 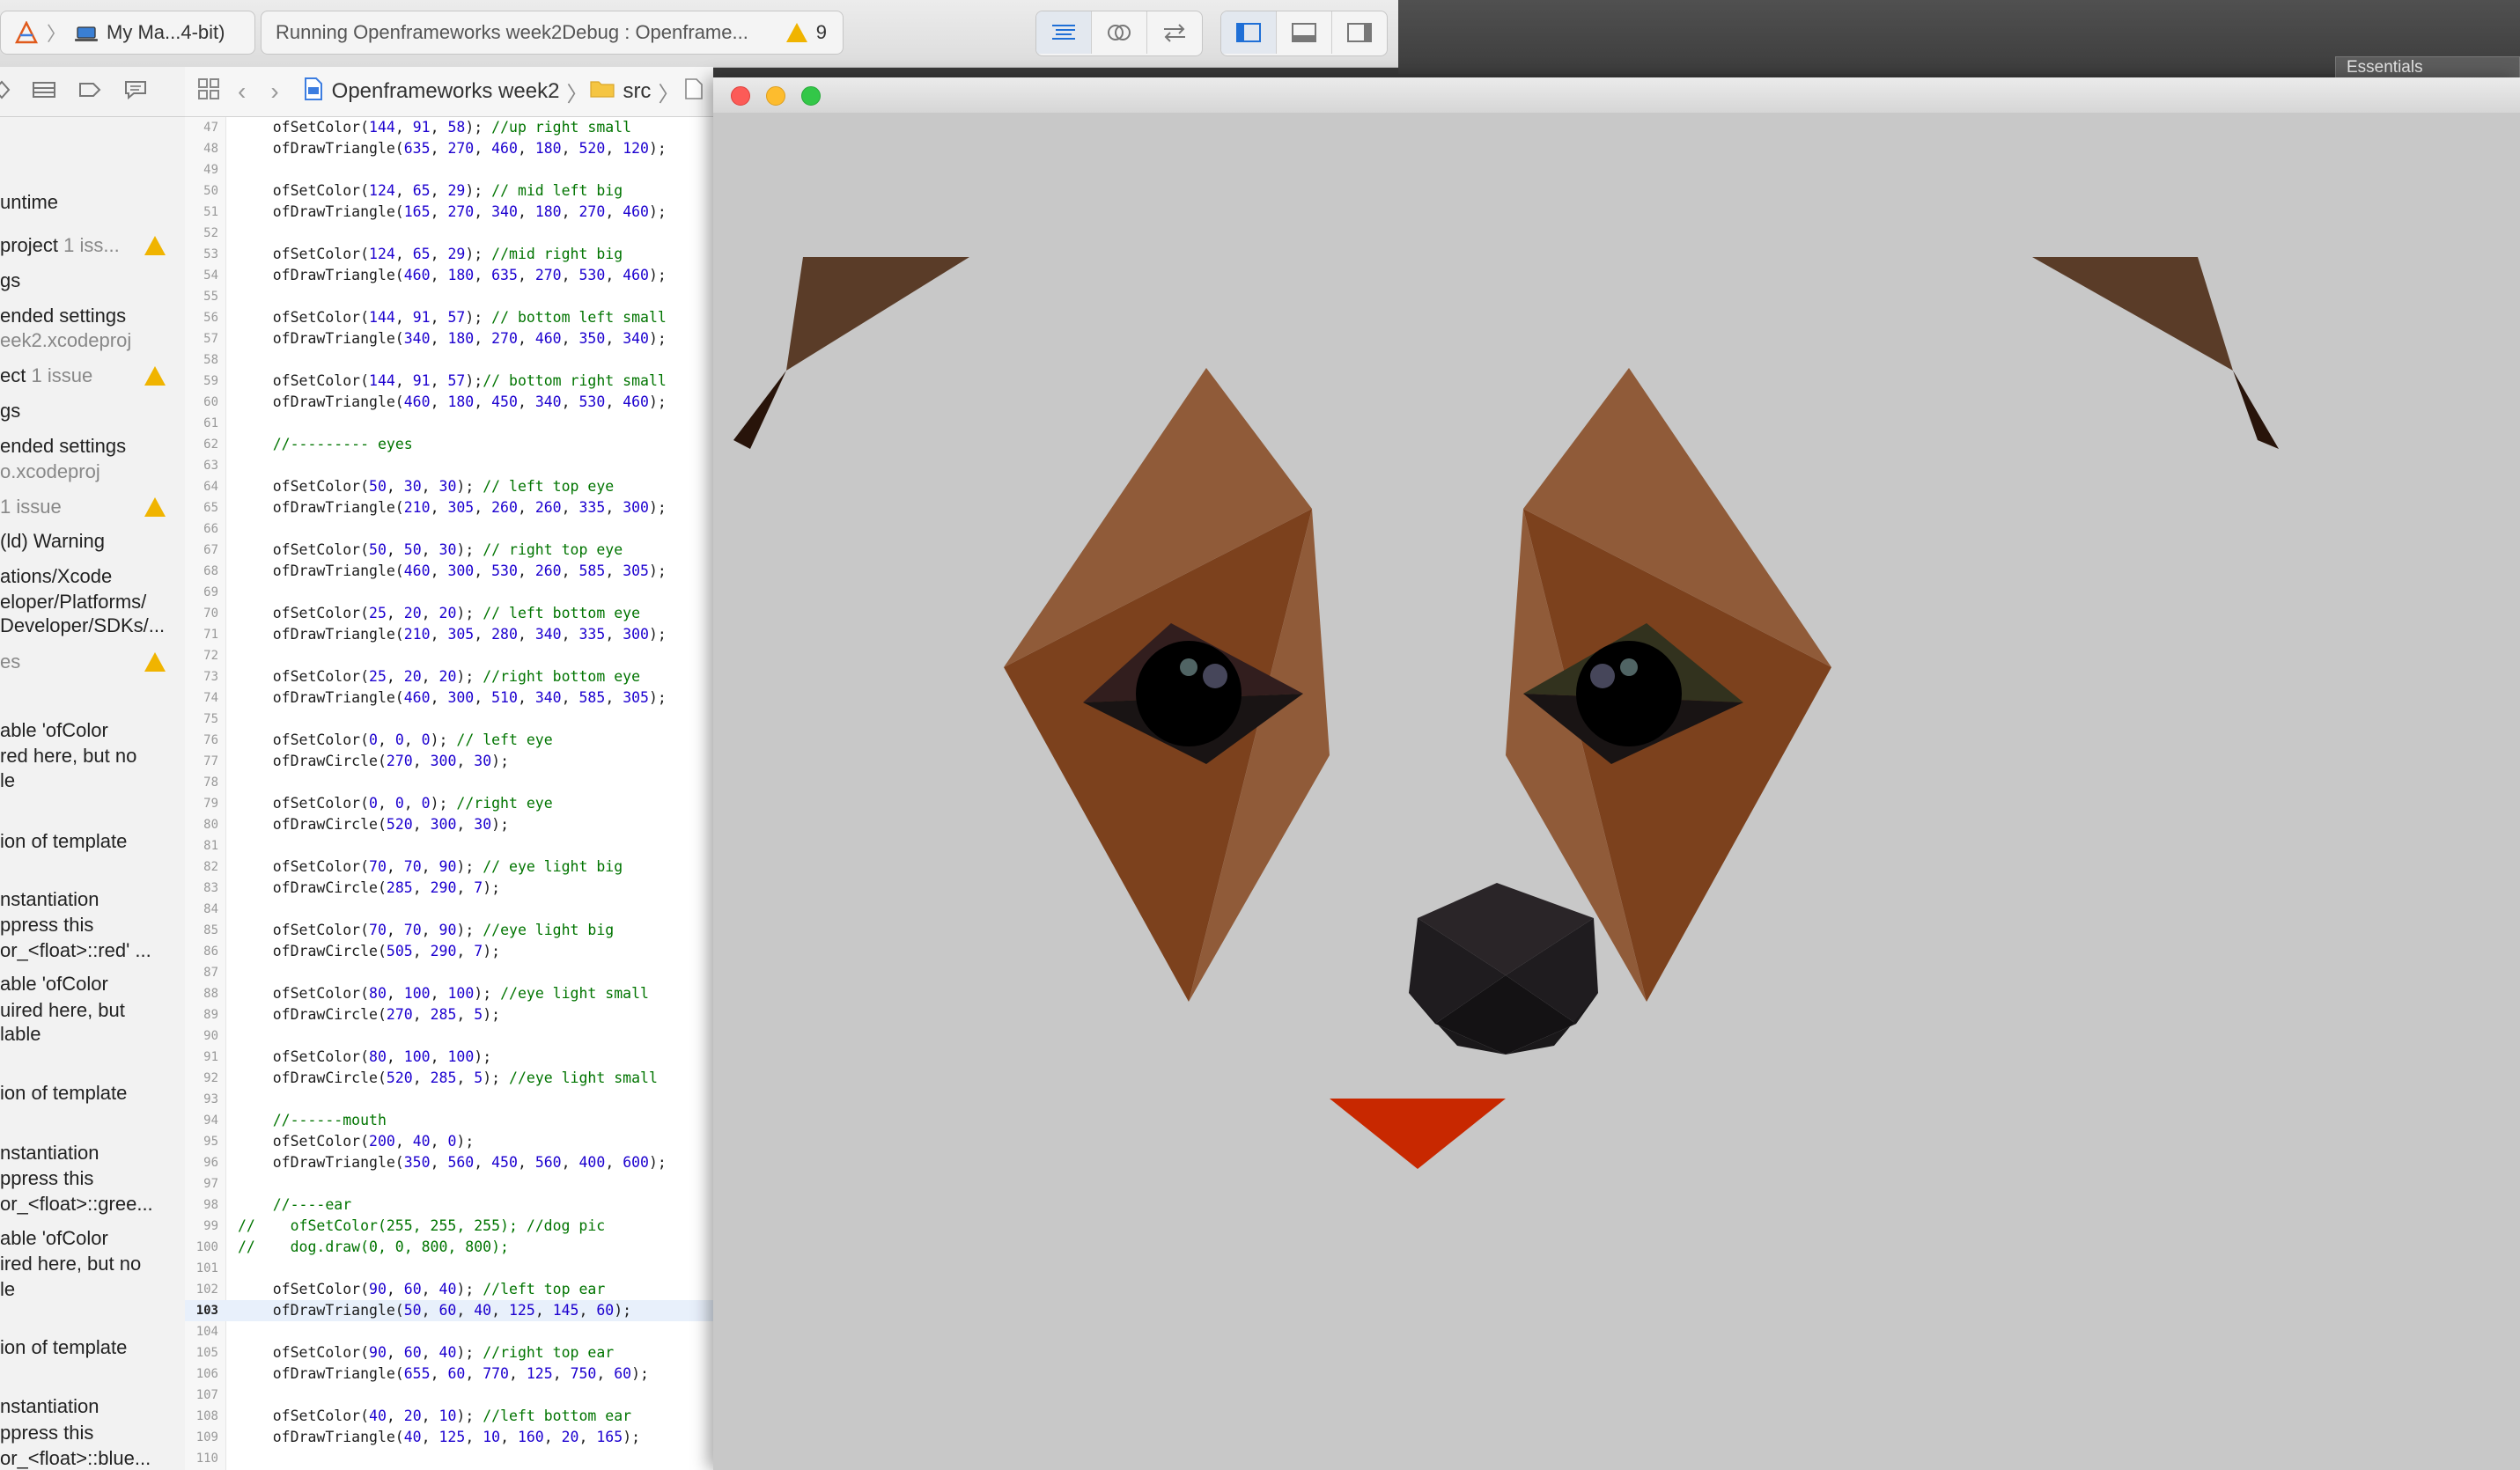 What do you see at coordinates (449, 233) in the screenshot?
I see `code-line: 52` at bounding box center [449, 233].